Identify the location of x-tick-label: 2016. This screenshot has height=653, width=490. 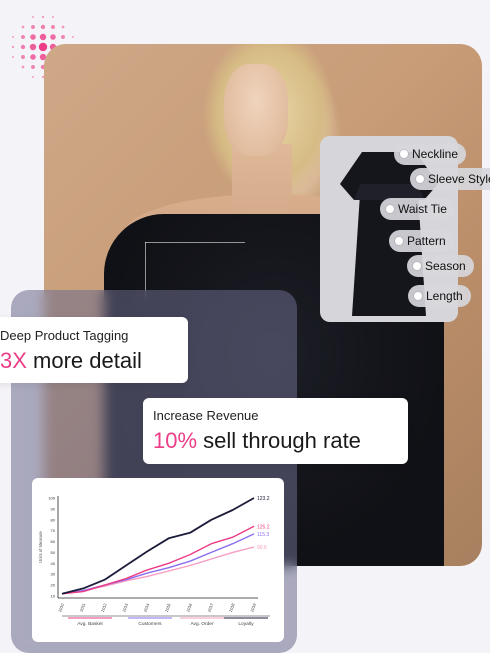
(189, 607).